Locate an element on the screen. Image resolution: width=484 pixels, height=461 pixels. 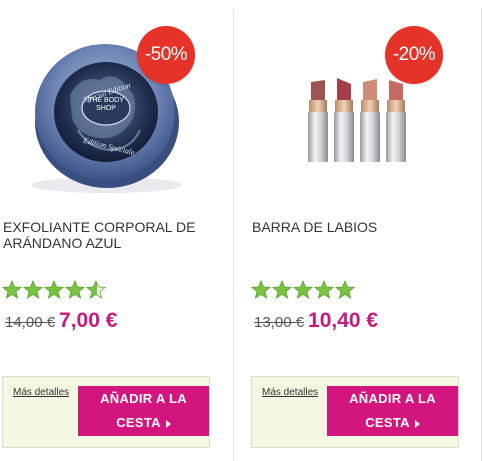
star-half-icon is located at coordinates (96, 289).